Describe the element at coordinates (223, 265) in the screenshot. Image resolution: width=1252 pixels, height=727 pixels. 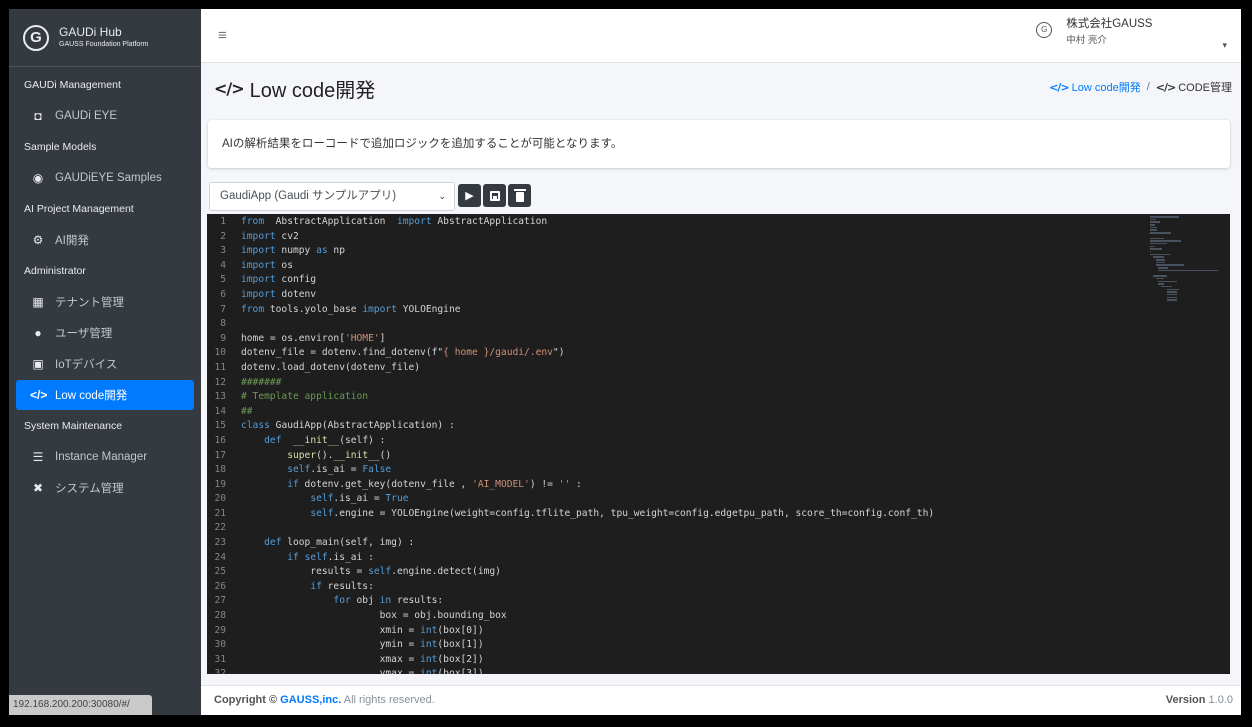
I see `line-number: 4` at that location.